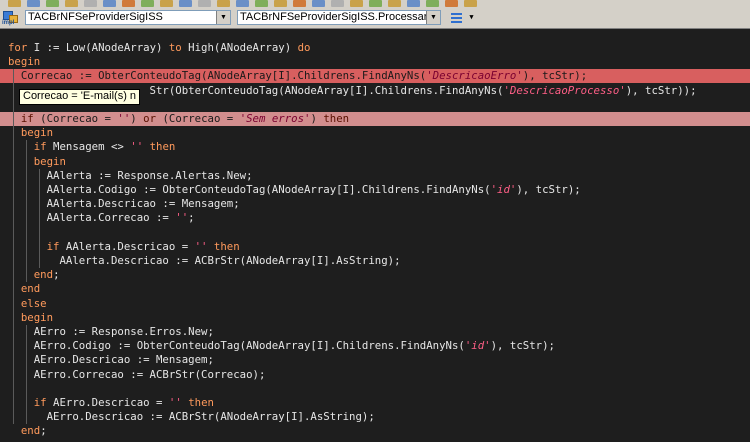 This screenshot has height=442, width=750. I want to click on code-line: else, so click(375, 304).